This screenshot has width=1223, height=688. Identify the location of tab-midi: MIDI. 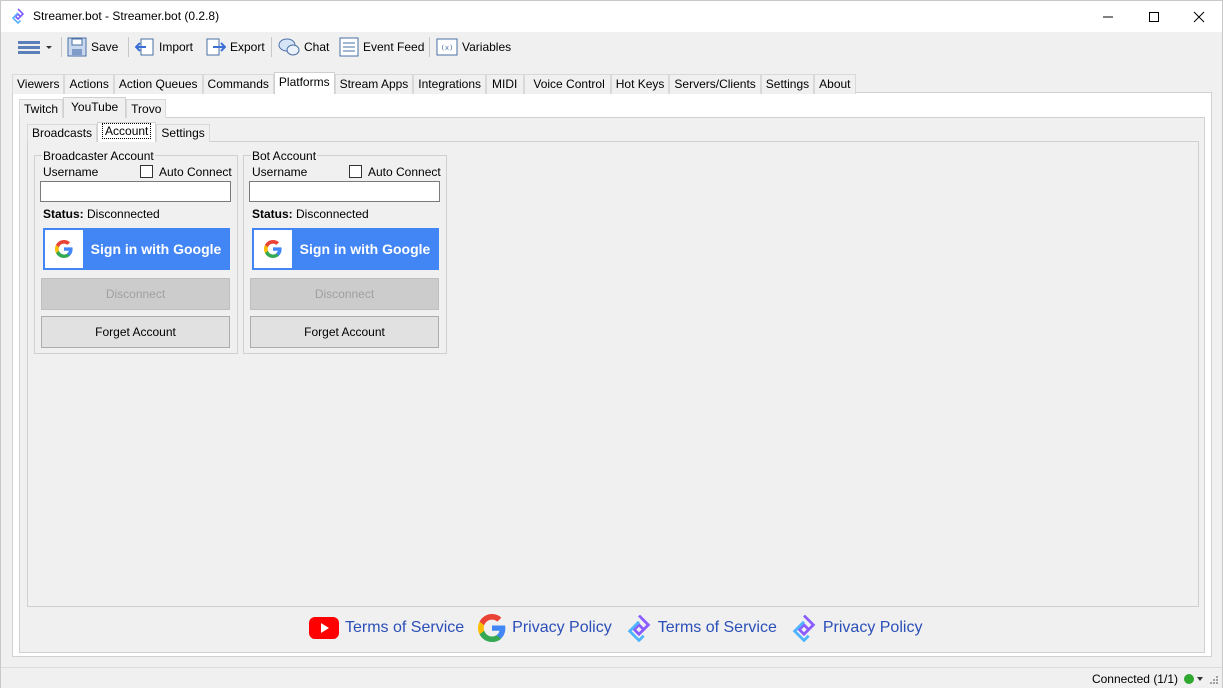
(505, 84).